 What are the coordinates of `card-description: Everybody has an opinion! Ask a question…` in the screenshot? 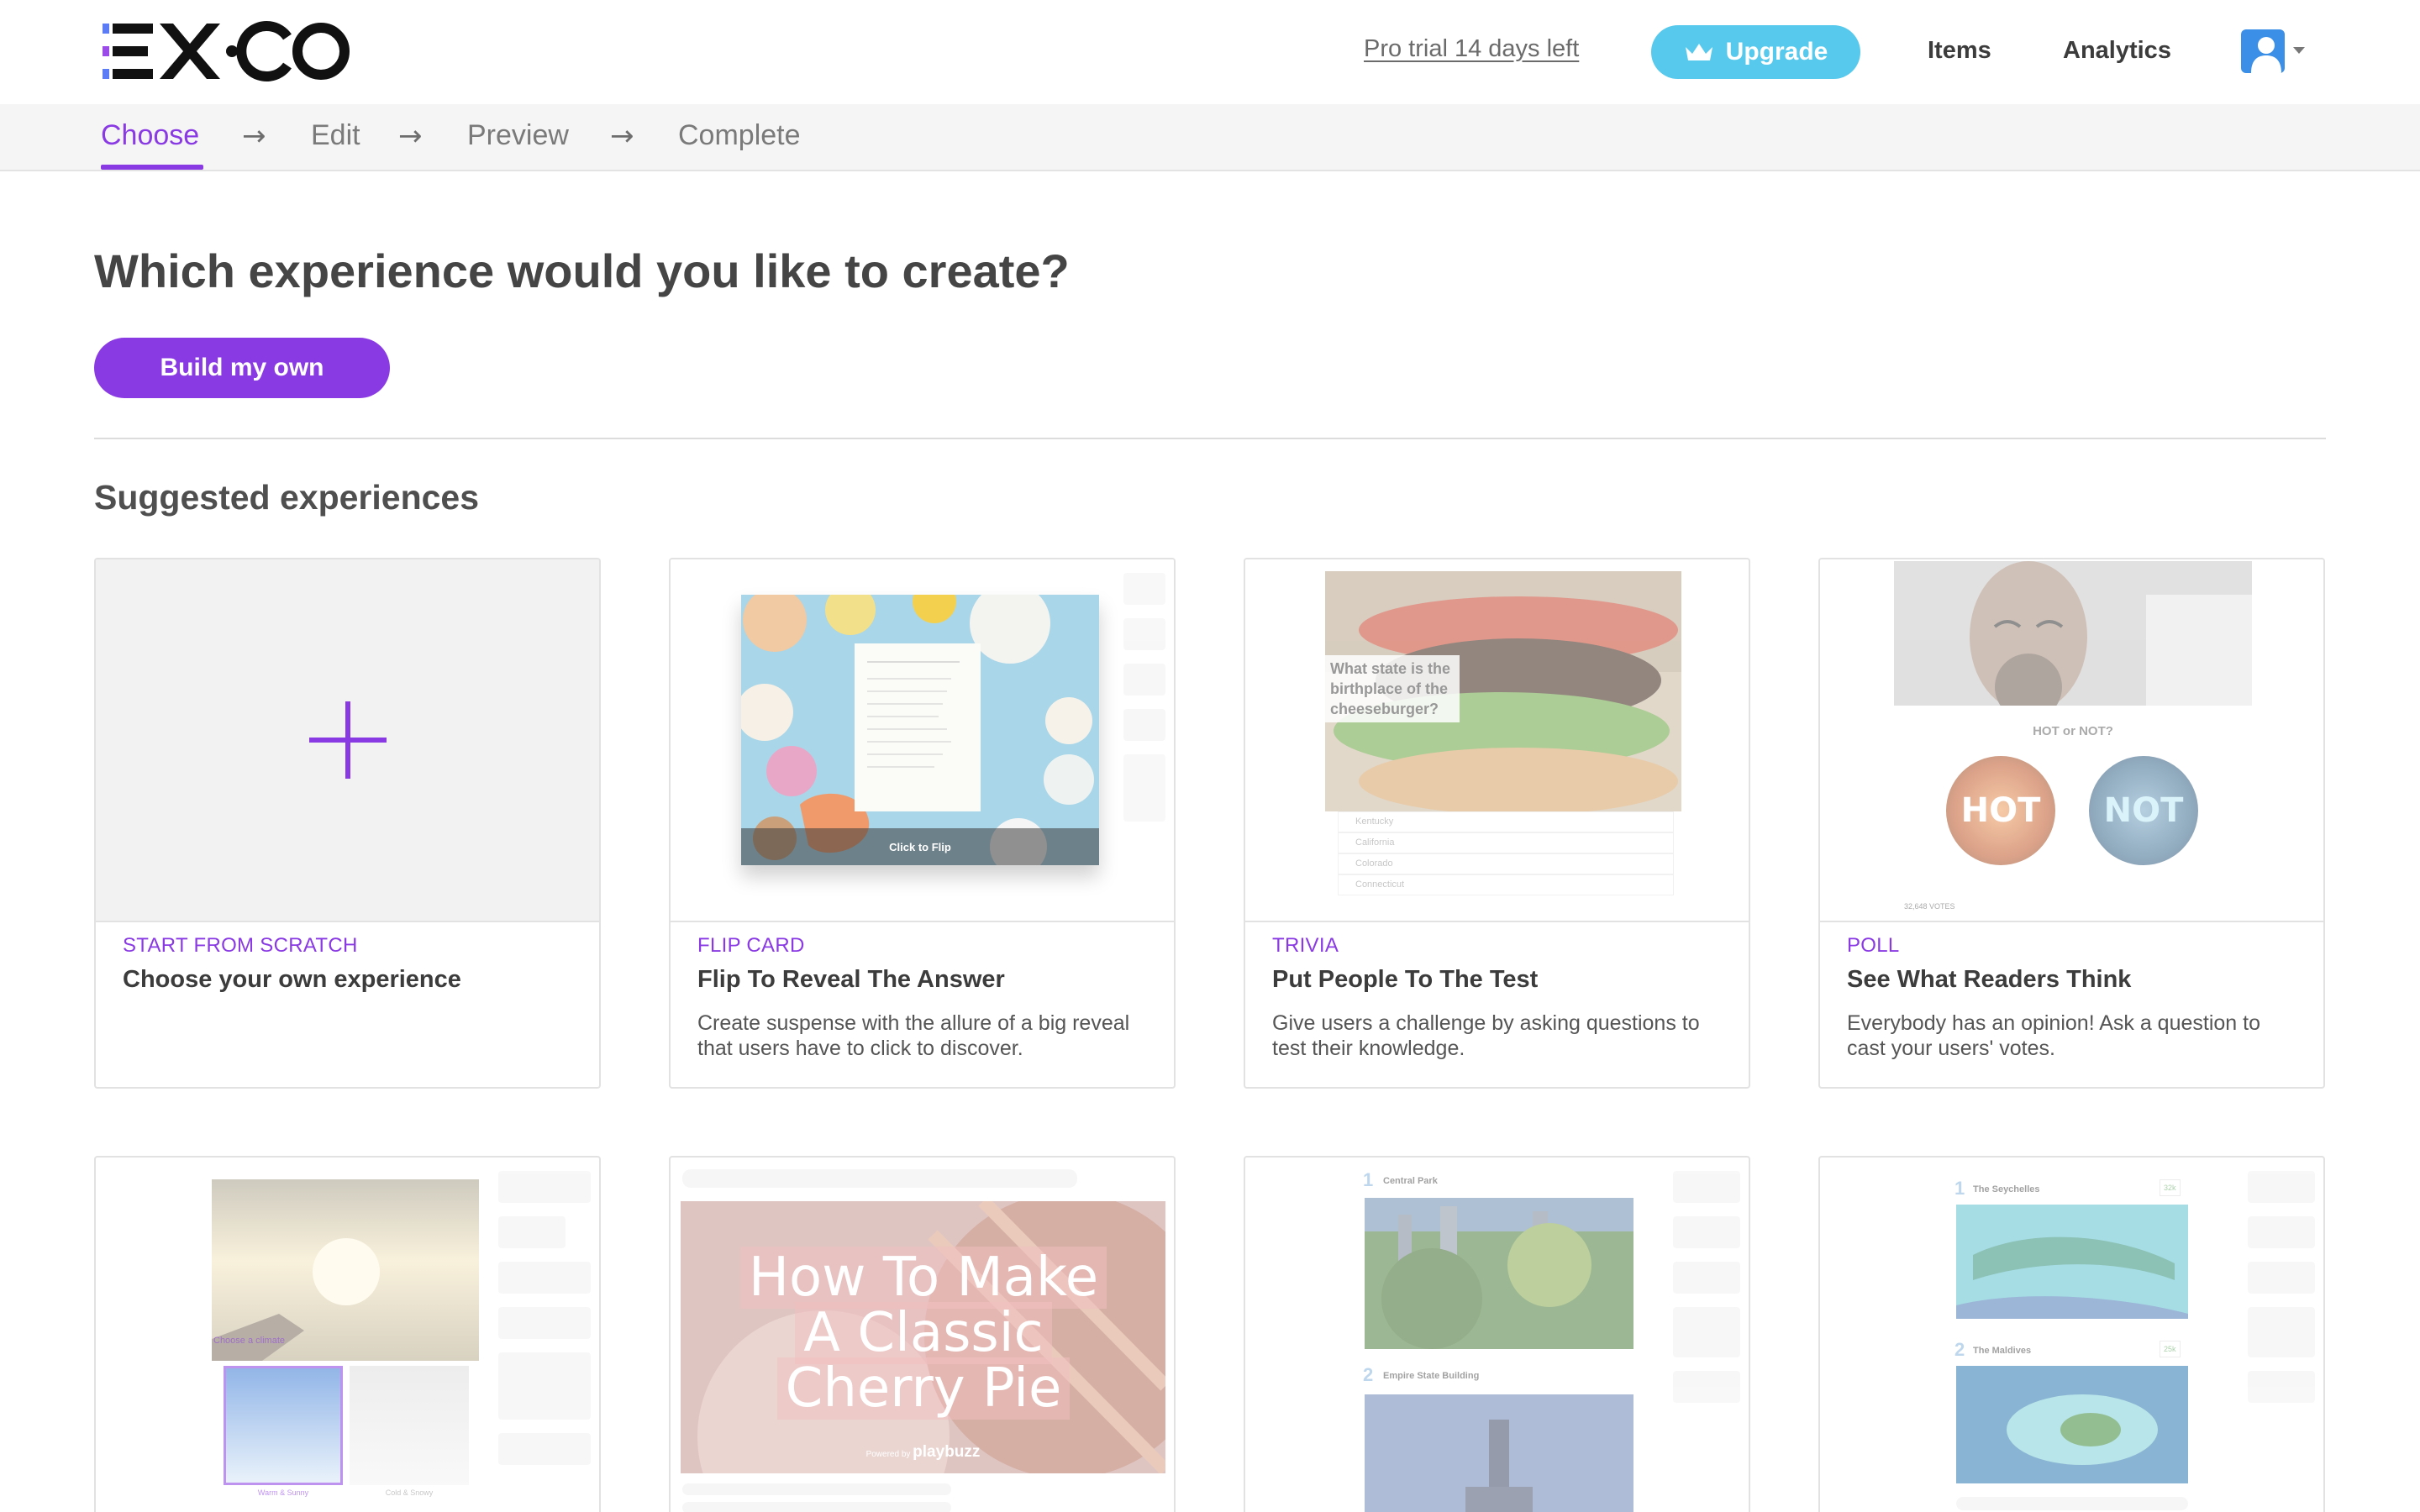 It's located at (2053, 1035).